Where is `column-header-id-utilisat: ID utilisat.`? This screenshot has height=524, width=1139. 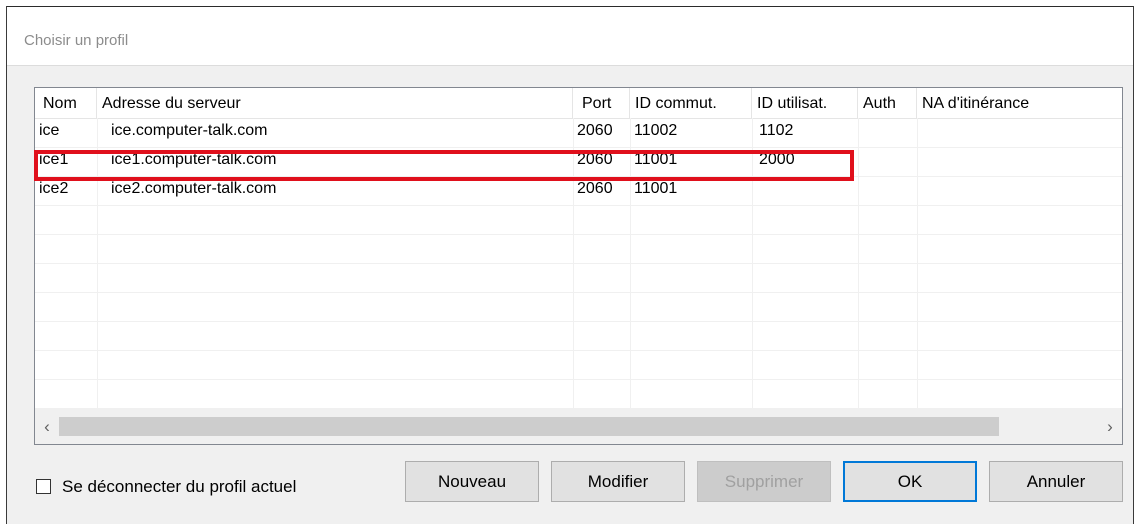
column-header-id-utilisat: ID utilisat. is located at coordinates (805, 103).